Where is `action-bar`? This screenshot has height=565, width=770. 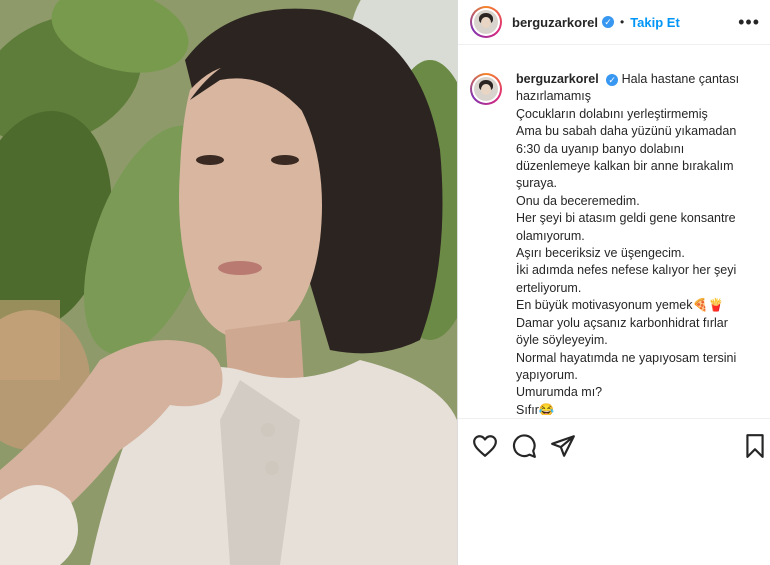 action-bar is located at coordinates (614, 446).